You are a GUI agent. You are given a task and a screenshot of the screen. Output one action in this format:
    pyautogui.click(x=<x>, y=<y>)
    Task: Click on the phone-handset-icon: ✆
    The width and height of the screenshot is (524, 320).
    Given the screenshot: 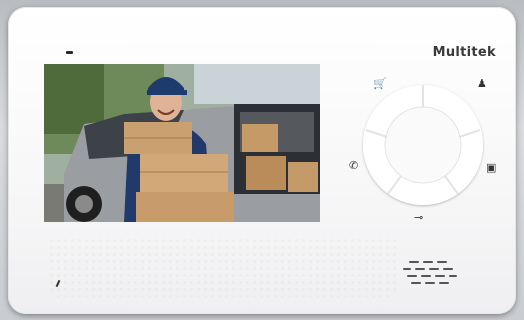 What is the action you would take?
    pyautogui.click(x=353, y=165)
    